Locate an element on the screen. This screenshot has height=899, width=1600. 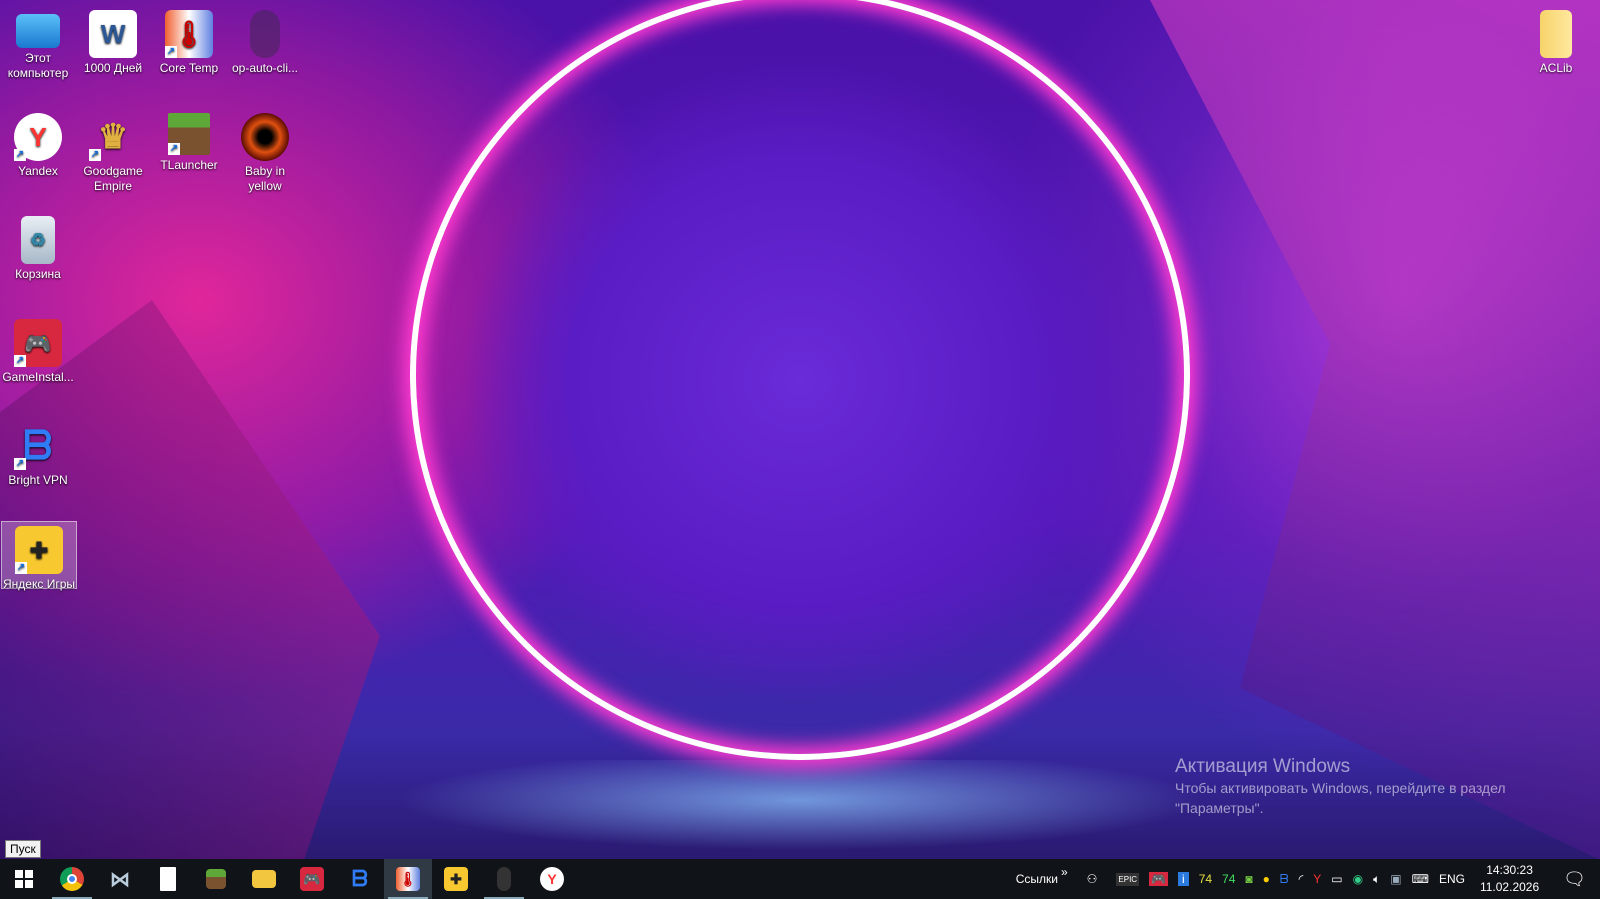
gamepad-icon: 🎮 ↗ is located at coordinates (38, 343).